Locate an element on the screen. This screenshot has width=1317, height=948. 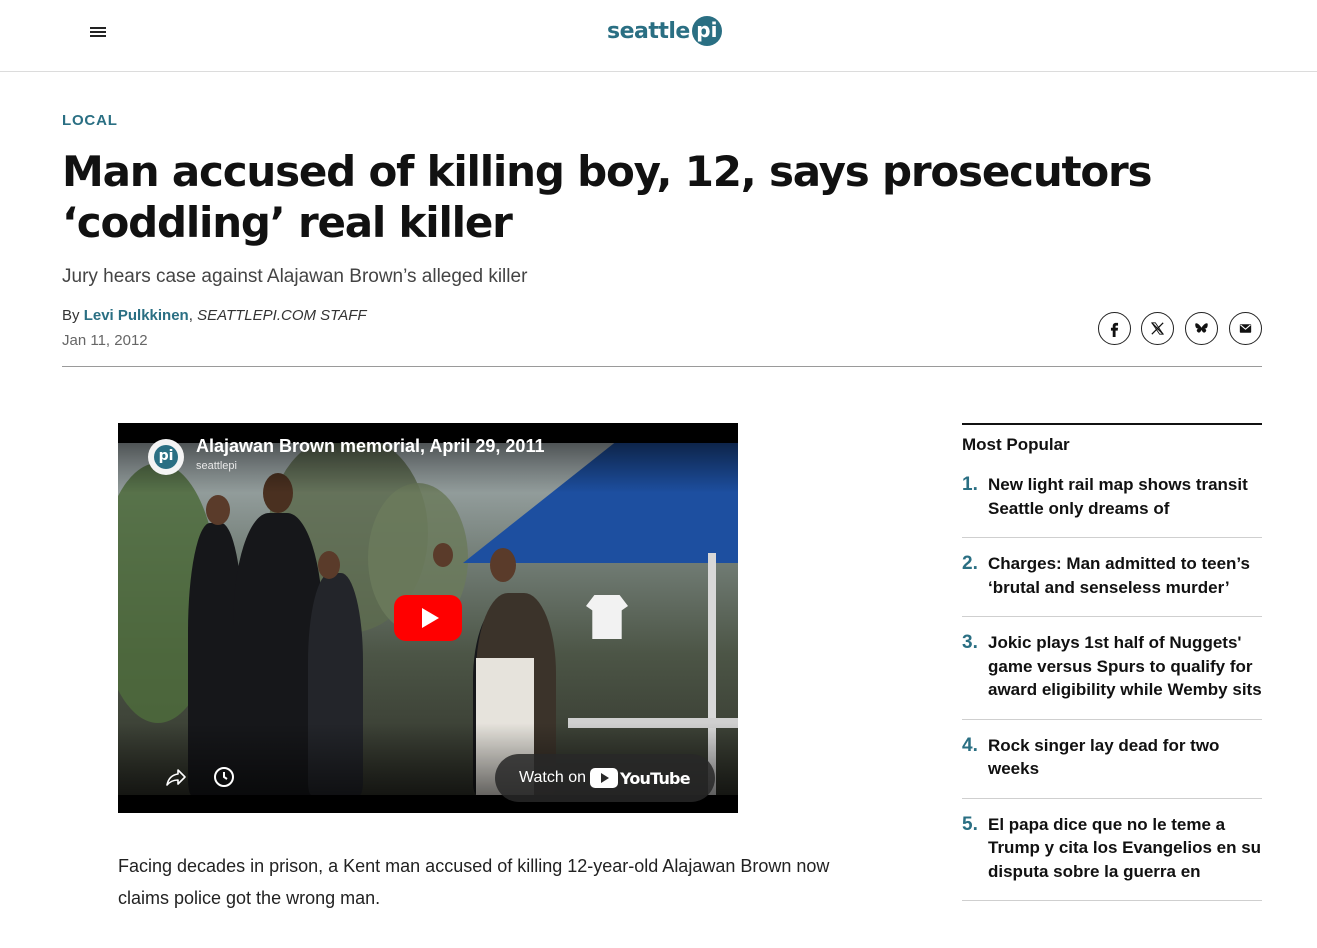
site-header: seattle pi is located at coordinates (658, 36).